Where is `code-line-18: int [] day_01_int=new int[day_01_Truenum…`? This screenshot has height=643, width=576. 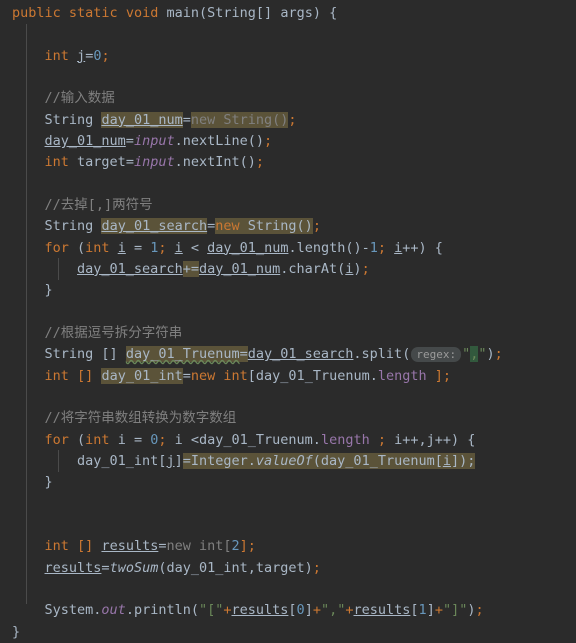
code-line-18: int [] day_01_int=new int[day_01_Truenum… is located at coordinates (288, 376).